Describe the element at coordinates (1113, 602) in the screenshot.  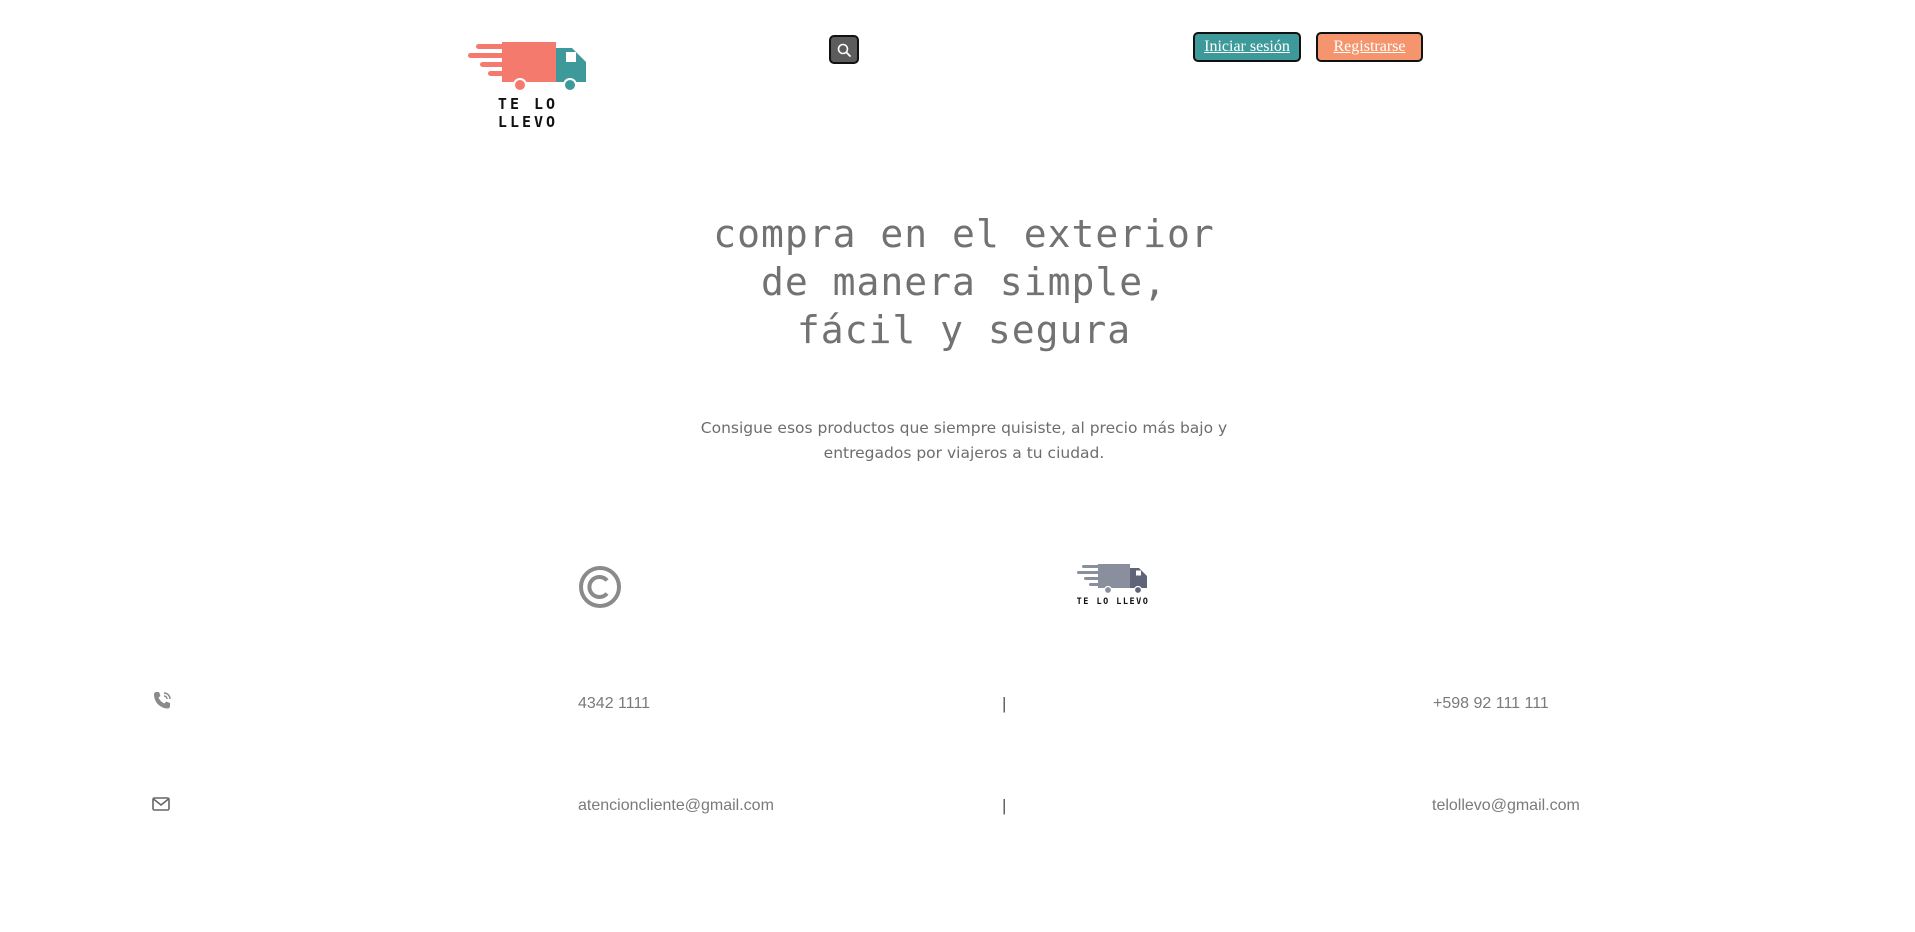
I see `footer-logo-text: TE LO LLEVO` at that location.